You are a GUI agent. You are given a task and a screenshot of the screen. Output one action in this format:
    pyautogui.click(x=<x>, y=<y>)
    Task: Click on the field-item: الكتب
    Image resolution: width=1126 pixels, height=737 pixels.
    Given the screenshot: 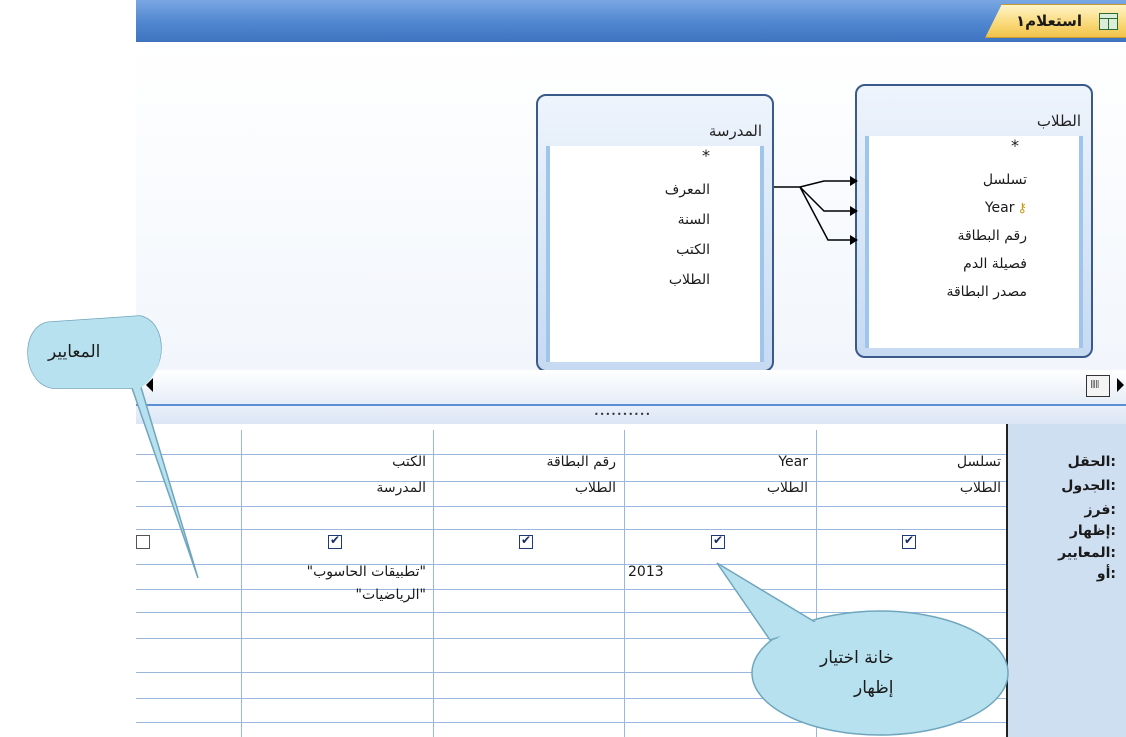 What is the action you would take?
    pyautogui.click(x=693, y=250)
    